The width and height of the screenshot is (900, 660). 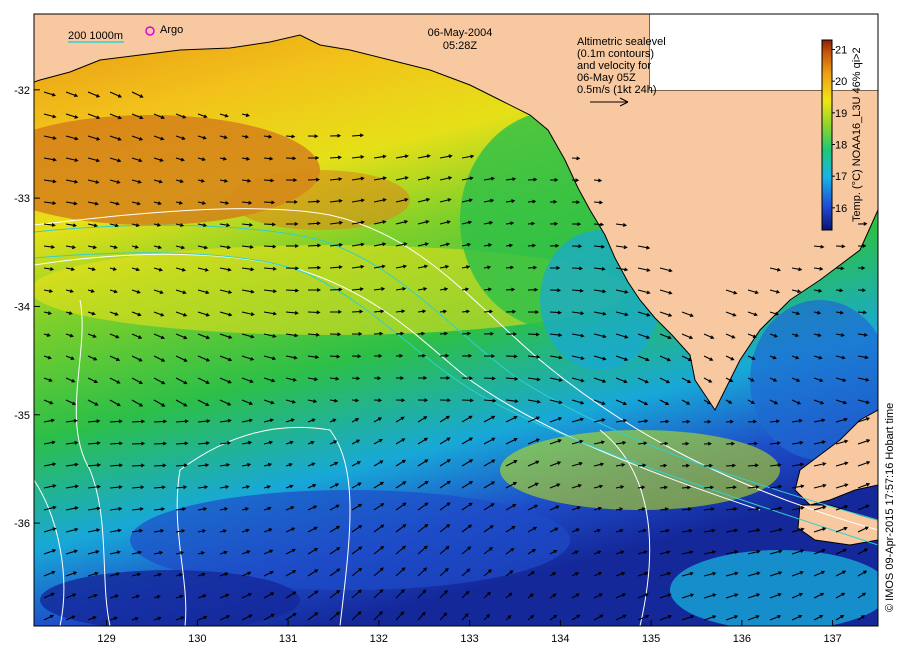 What do you see at coordinates (95, 36) in the screenshot?
I see `isobath-legend-label: 200 1000m` at bounding box center [95, 36].